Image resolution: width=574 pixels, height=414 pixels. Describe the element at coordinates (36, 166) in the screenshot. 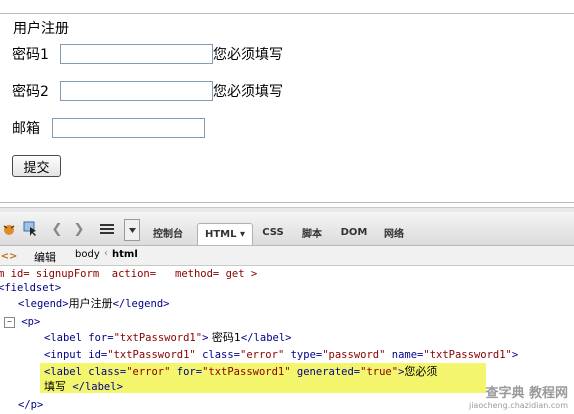

I see `submit-button: 提交` at that location.